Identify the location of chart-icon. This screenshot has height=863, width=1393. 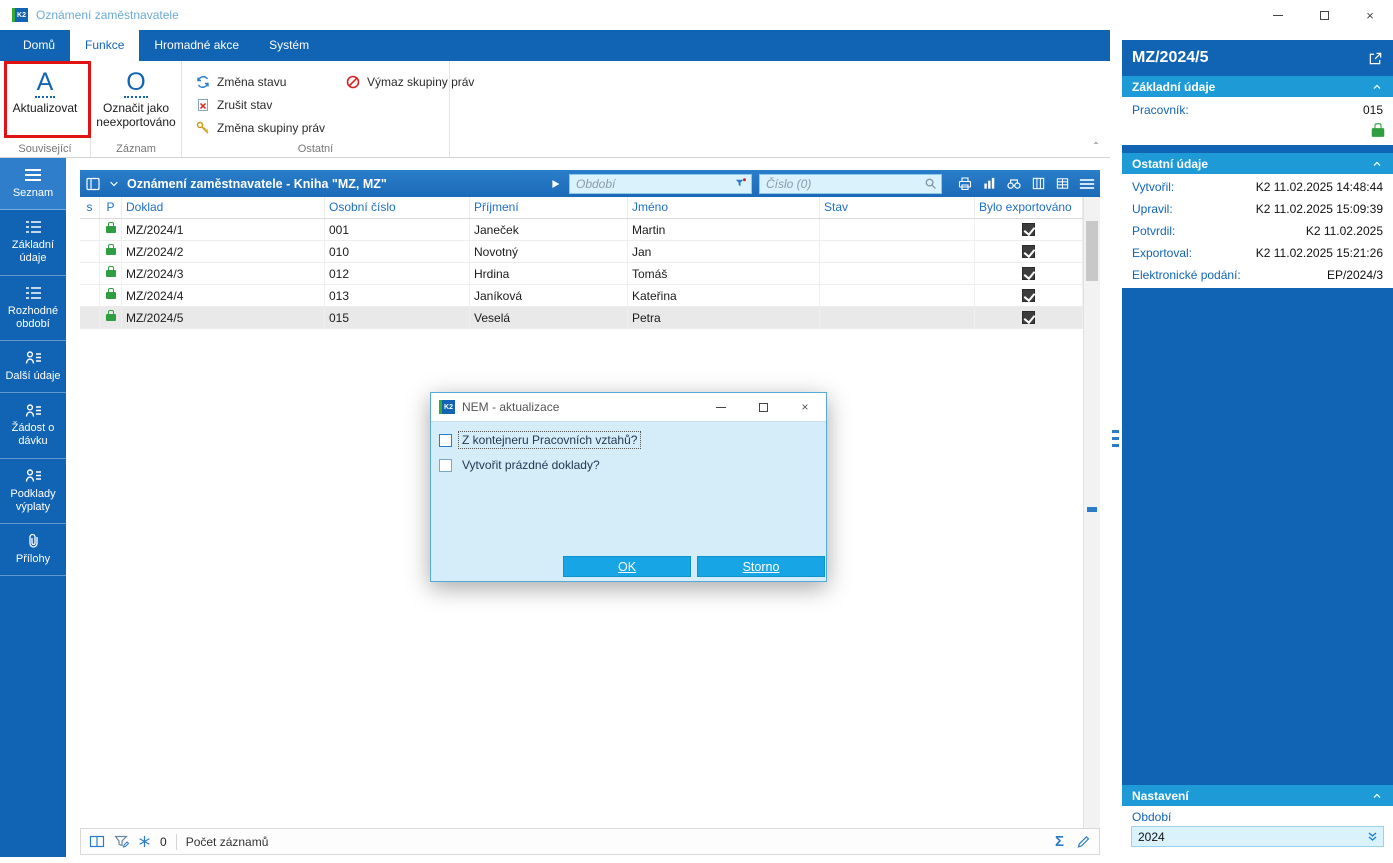
(989, 183).